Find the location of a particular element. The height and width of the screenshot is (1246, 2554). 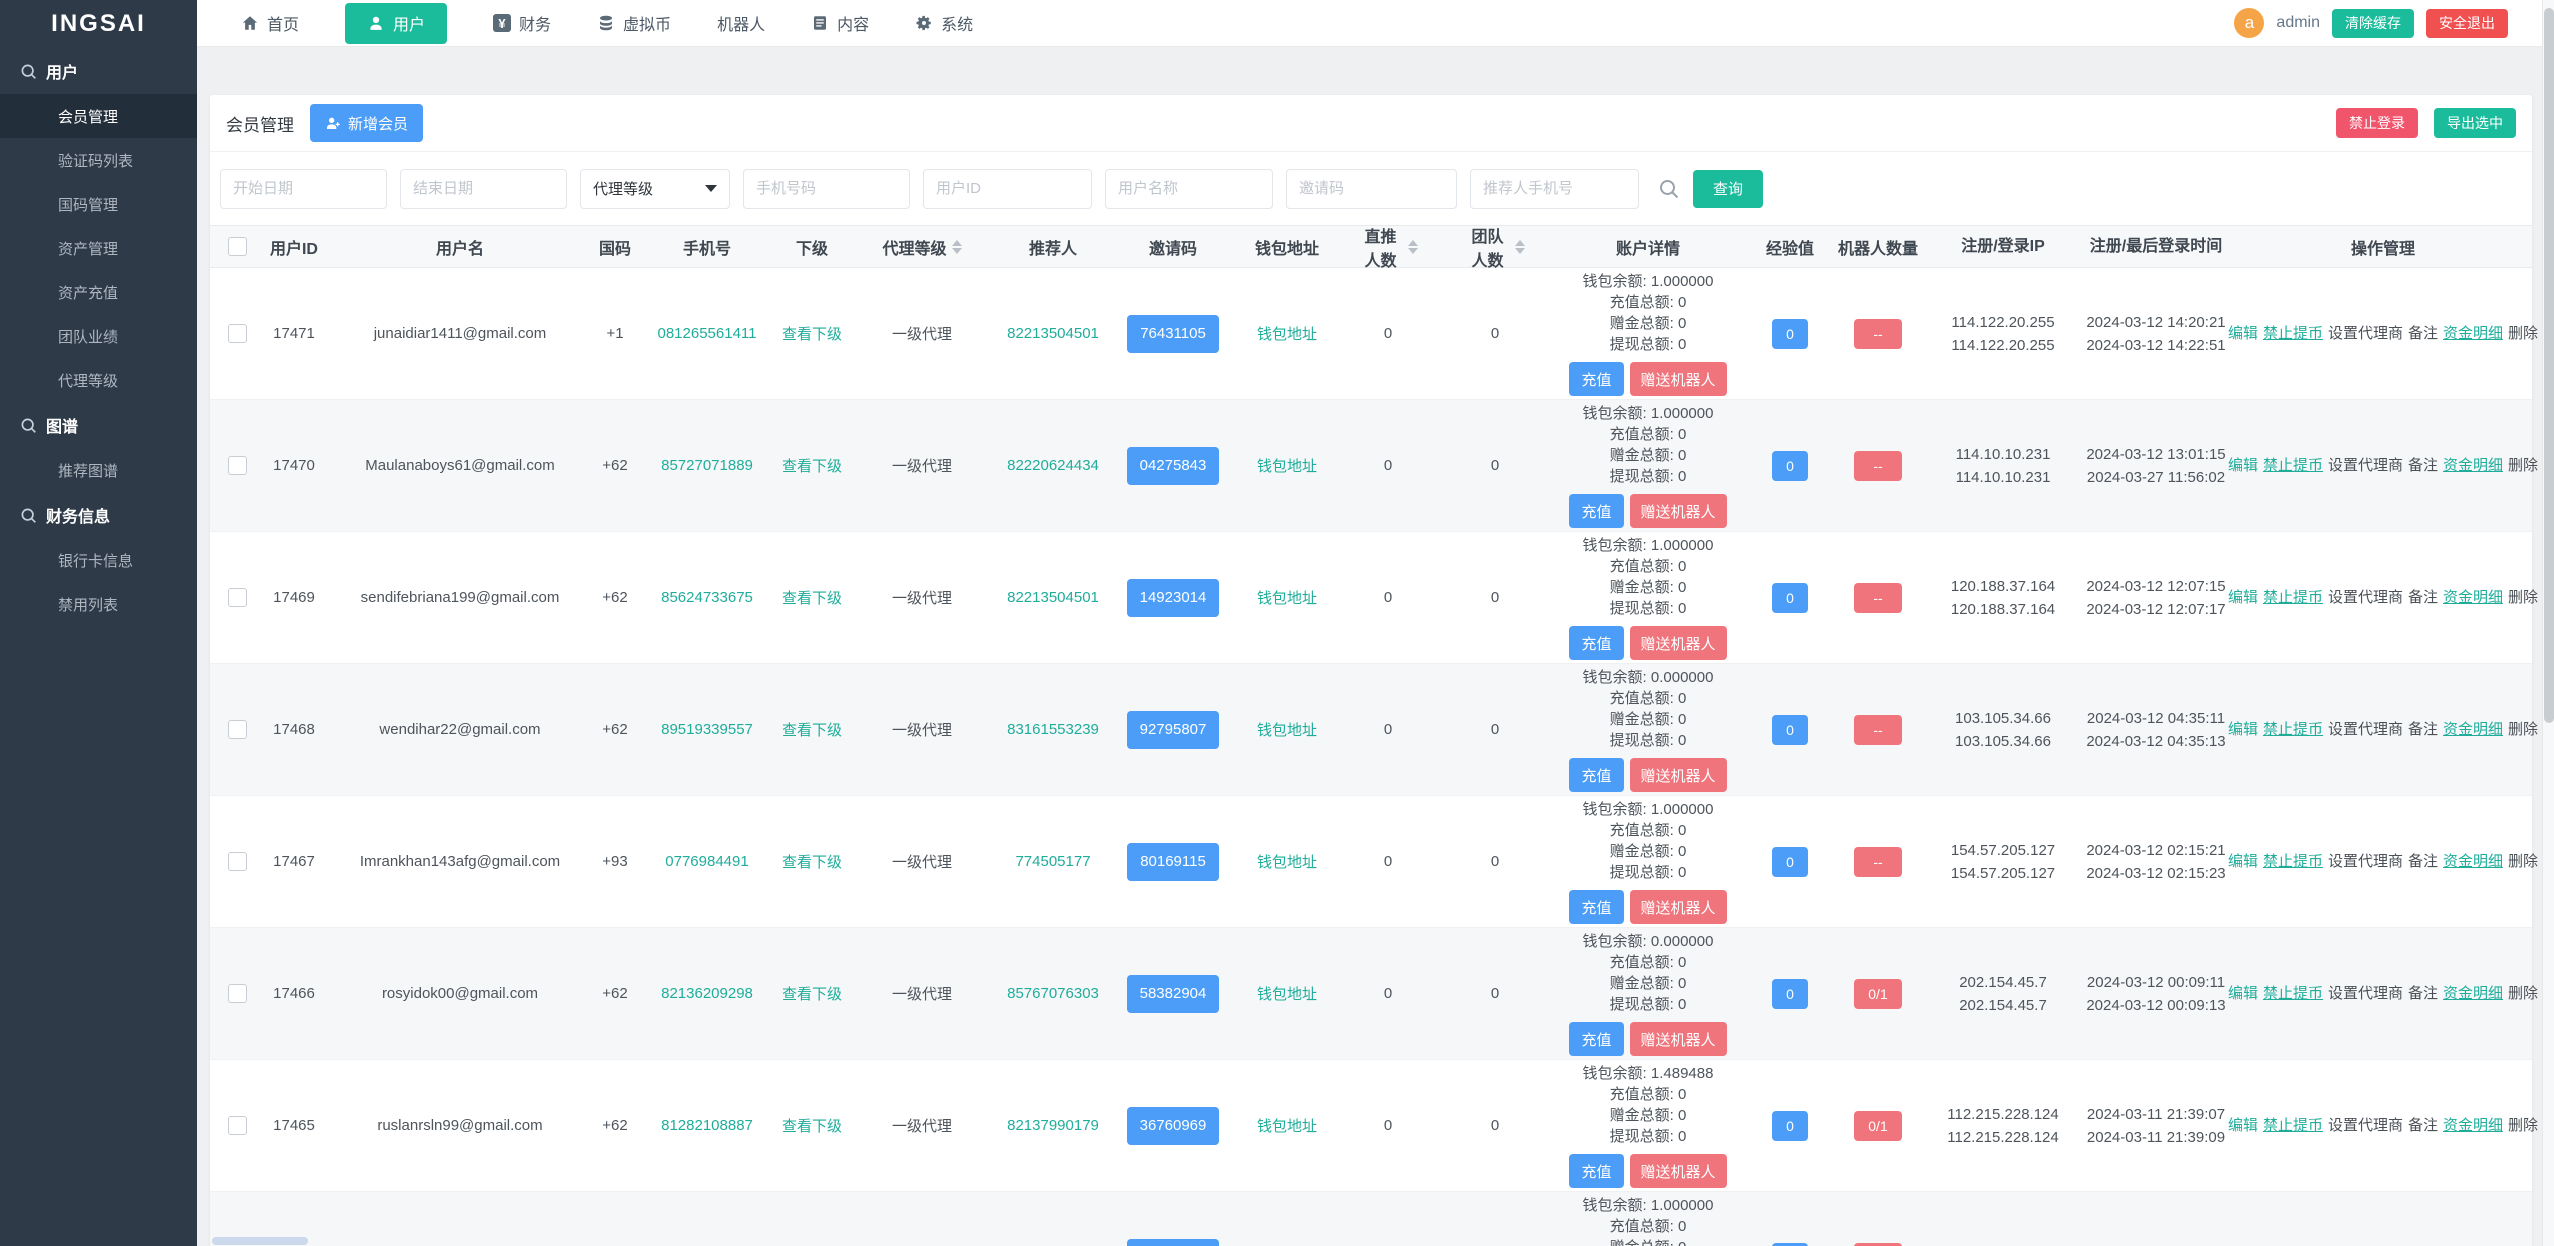

clear-cache-button: 清除缓存 is located at coordinates (2373, 23).